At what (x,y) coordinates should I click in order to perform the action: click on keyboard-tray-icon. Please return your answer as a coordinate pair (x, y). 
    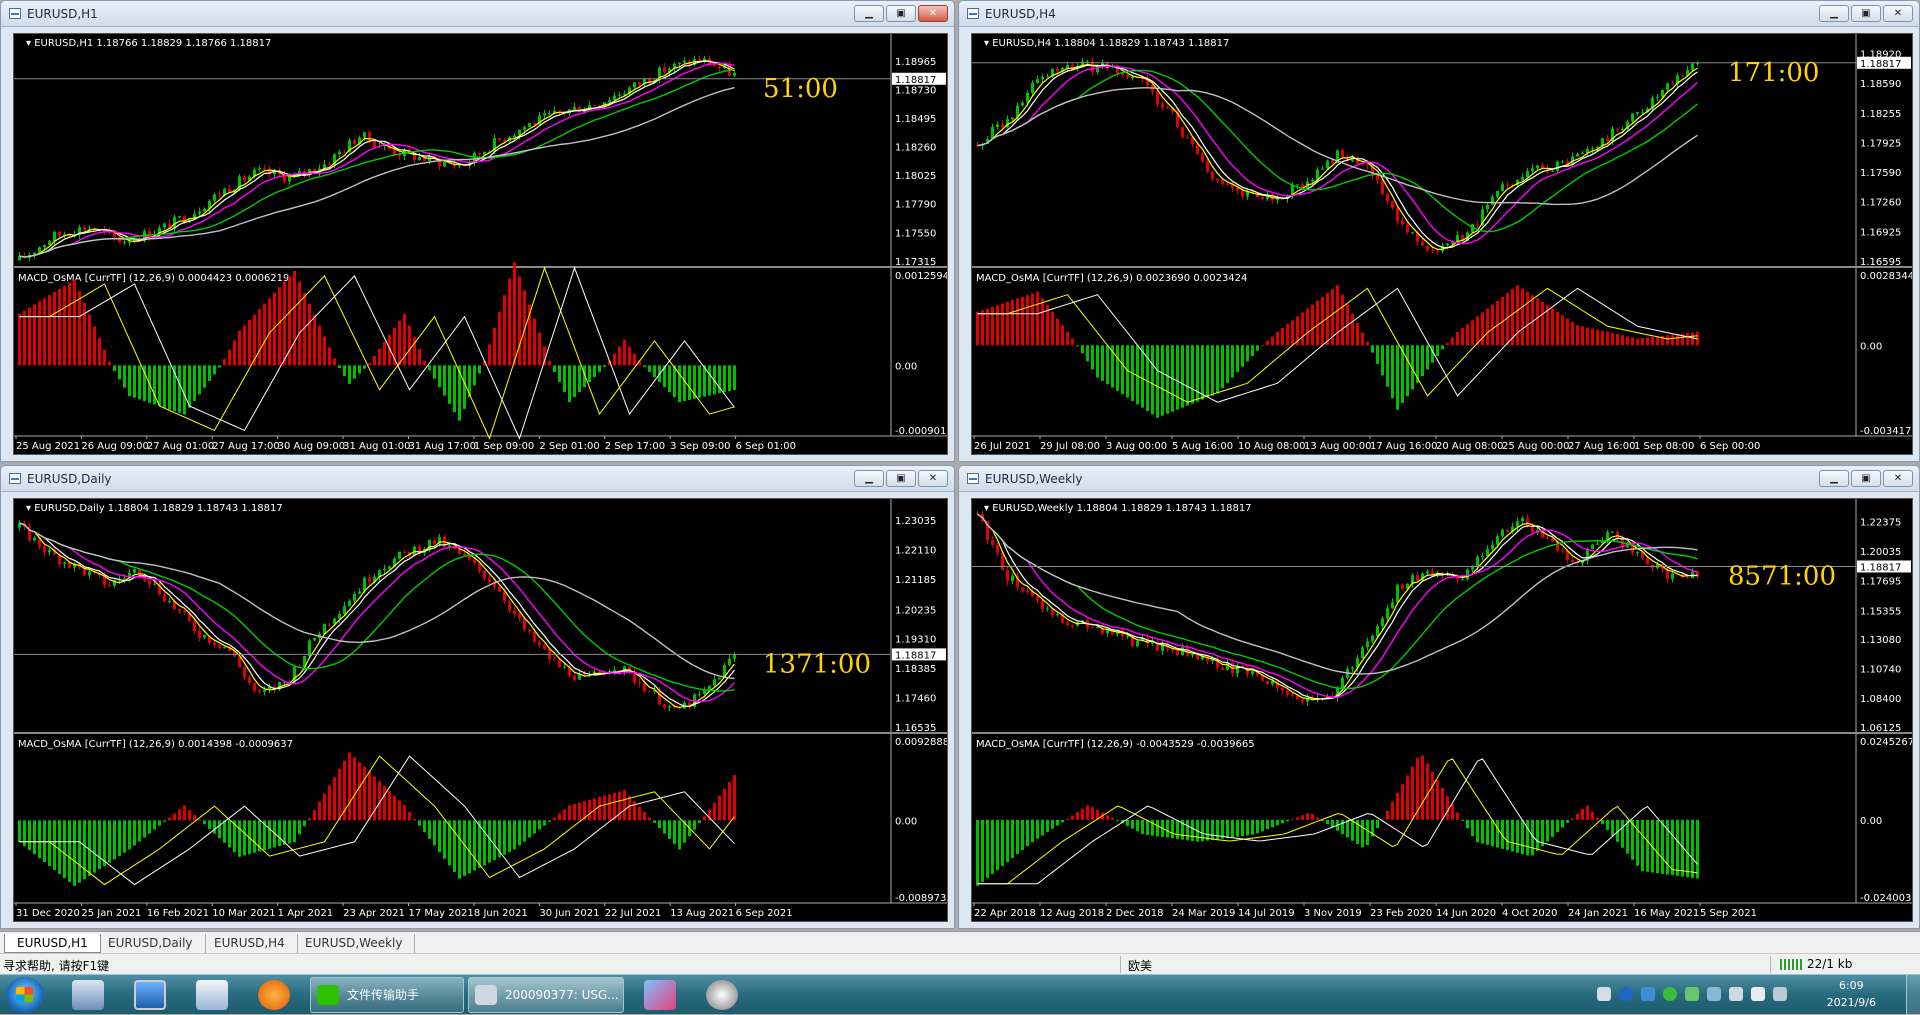
    Looking at the image, I should click on (1604, 994).